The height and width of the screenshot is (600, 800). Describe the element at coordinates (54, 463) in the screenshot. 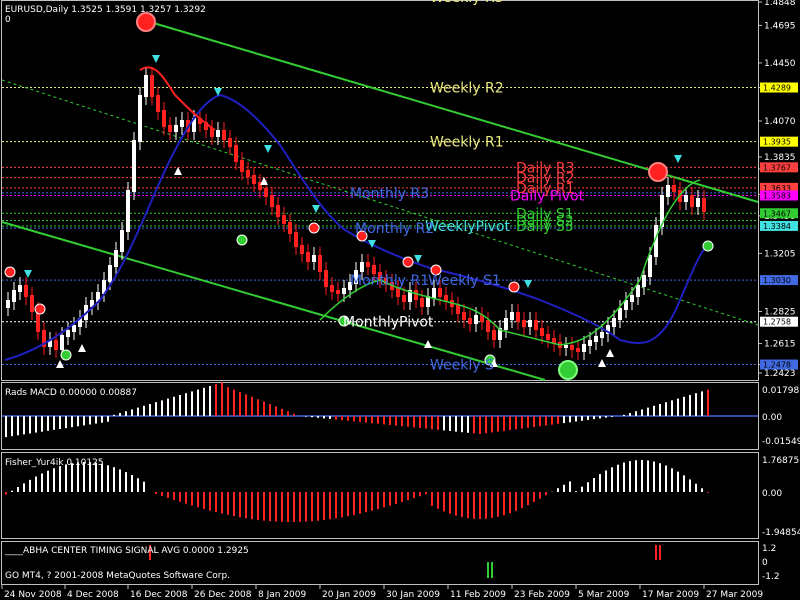

I see `fisher-title: Fisher_Yur4ik 0.10125` at that location.